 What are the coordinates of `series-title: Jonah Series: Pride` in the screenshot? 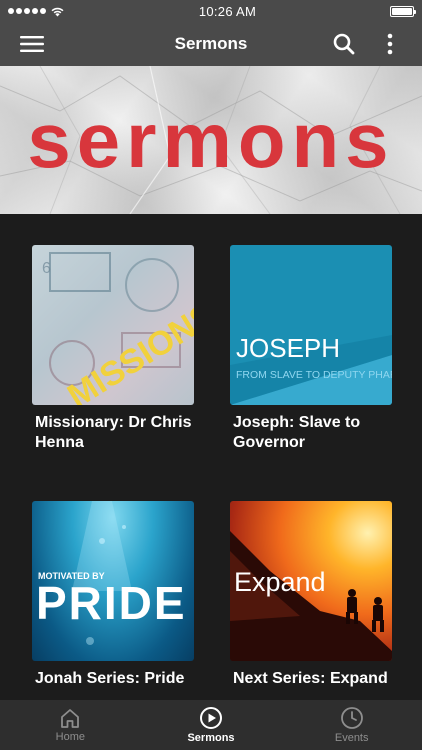 It's located at (110, 678).